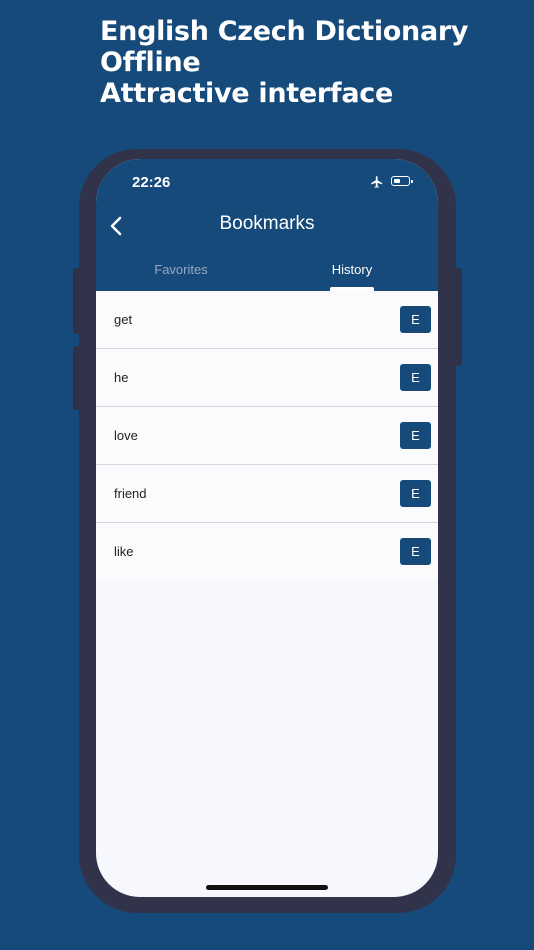 Image resolution: width=534 pixels, height=950 pixels. What do you see at coordinates (267, 378) in the screenshot?
I see `list-item: he E` at bounding box center [267, 378].